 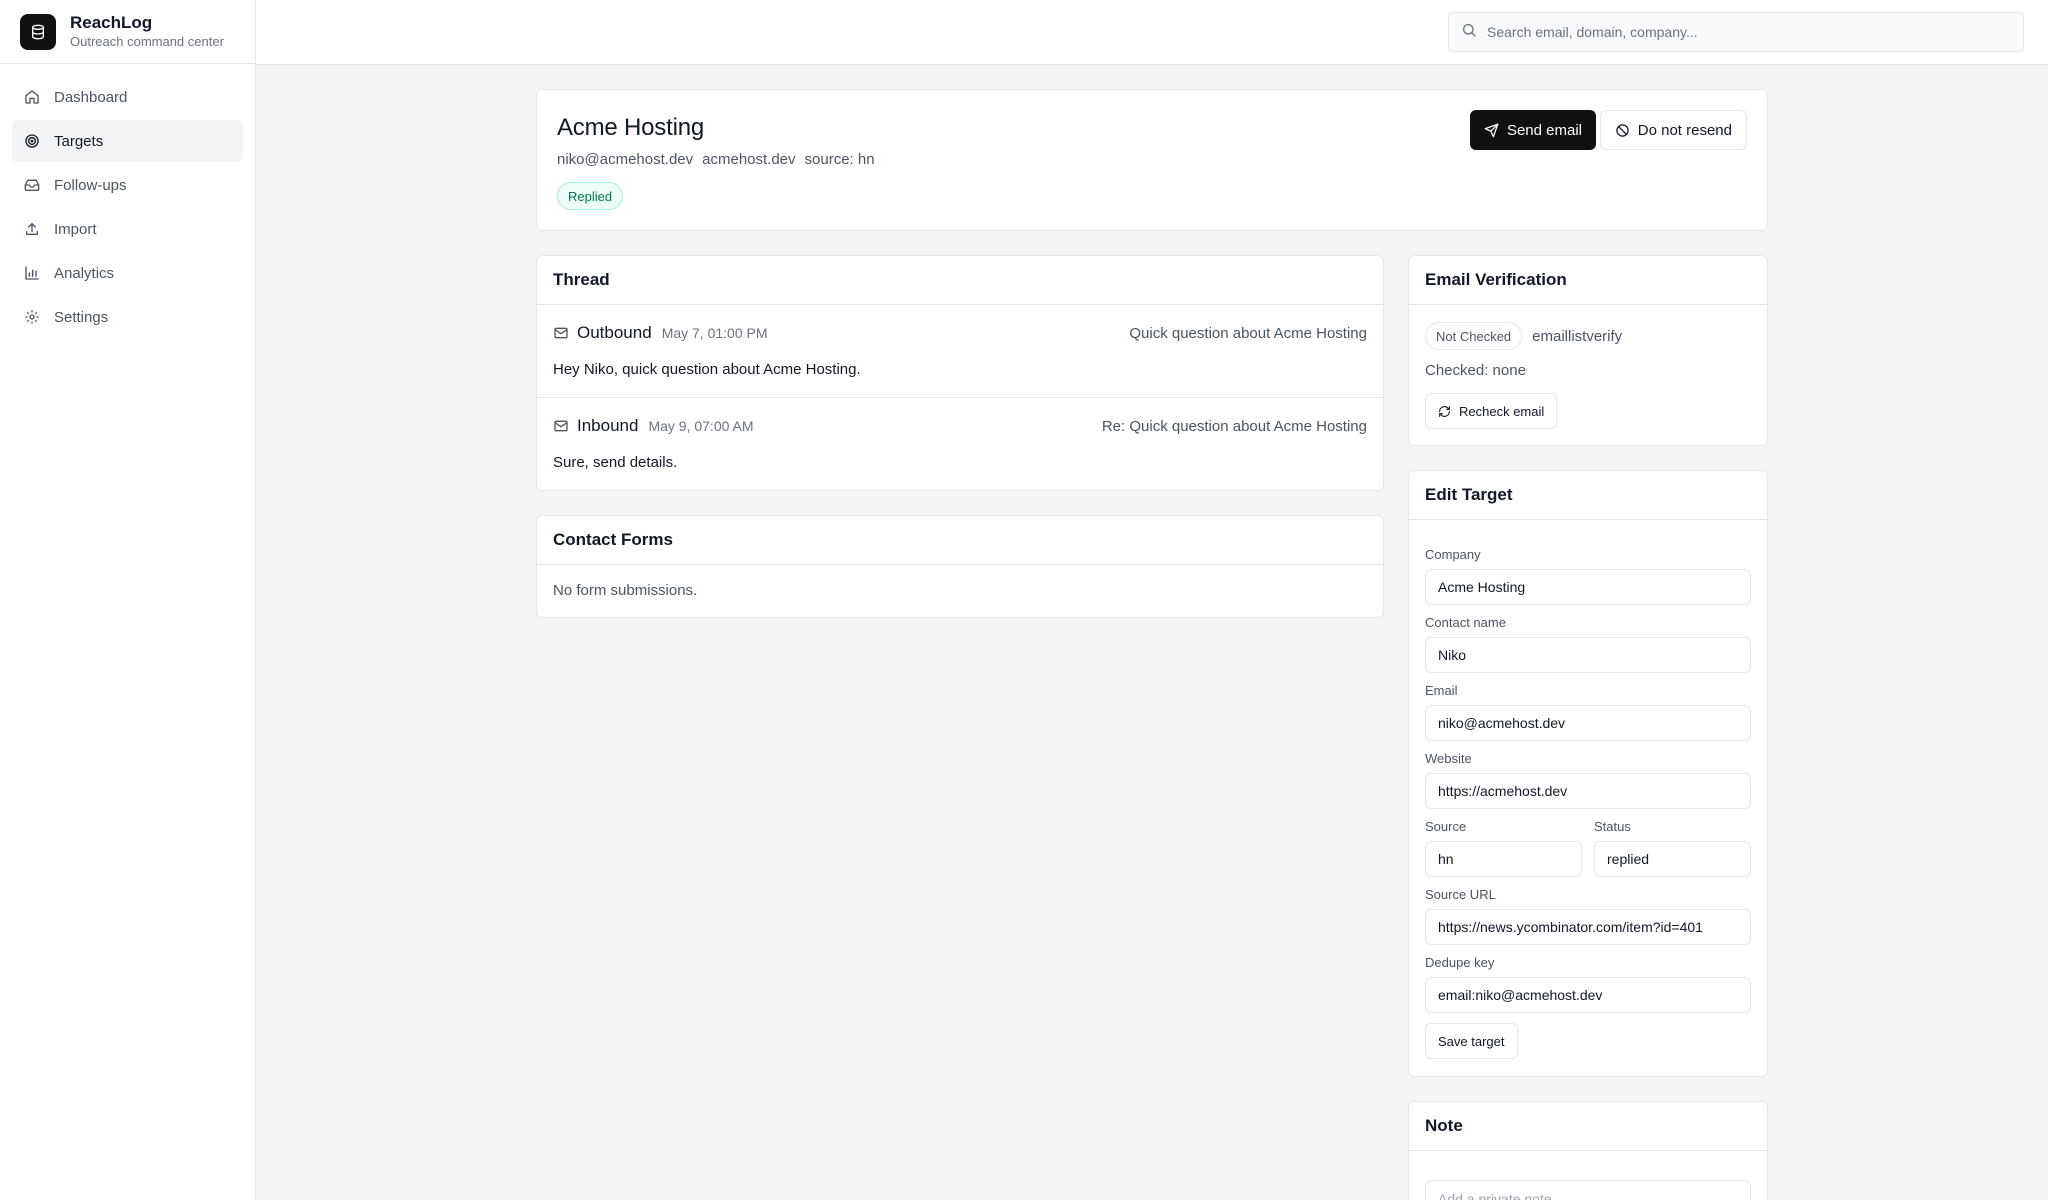 What do you see at coordinates (81, 317) in the screenshot?
I see `sidebar-item-label: Settings` at bounding box center [81, 317].